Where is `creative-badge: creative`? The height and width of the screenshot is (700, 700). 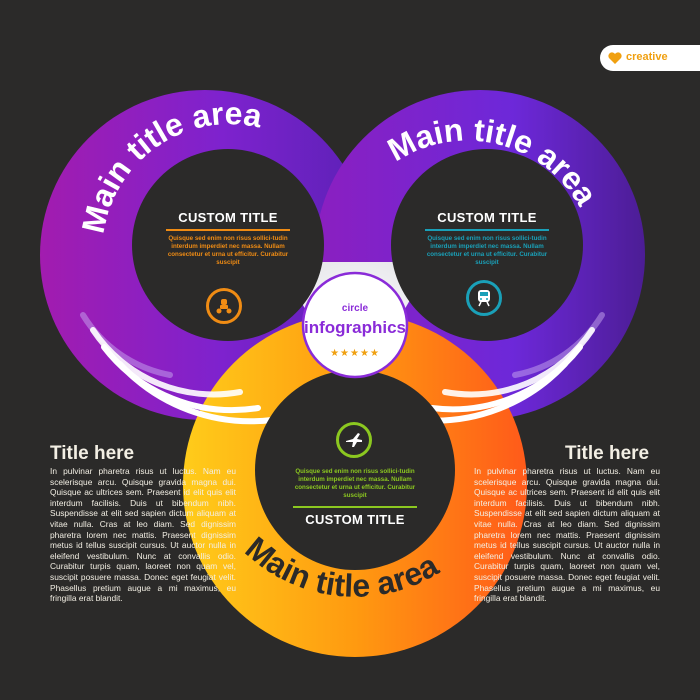
creative-badge: creative is located at coordinates (650, 58).